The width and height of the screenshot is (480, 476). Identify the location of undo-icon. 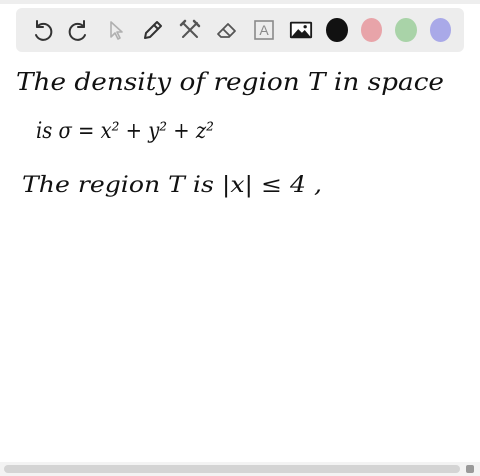
(44, 30).